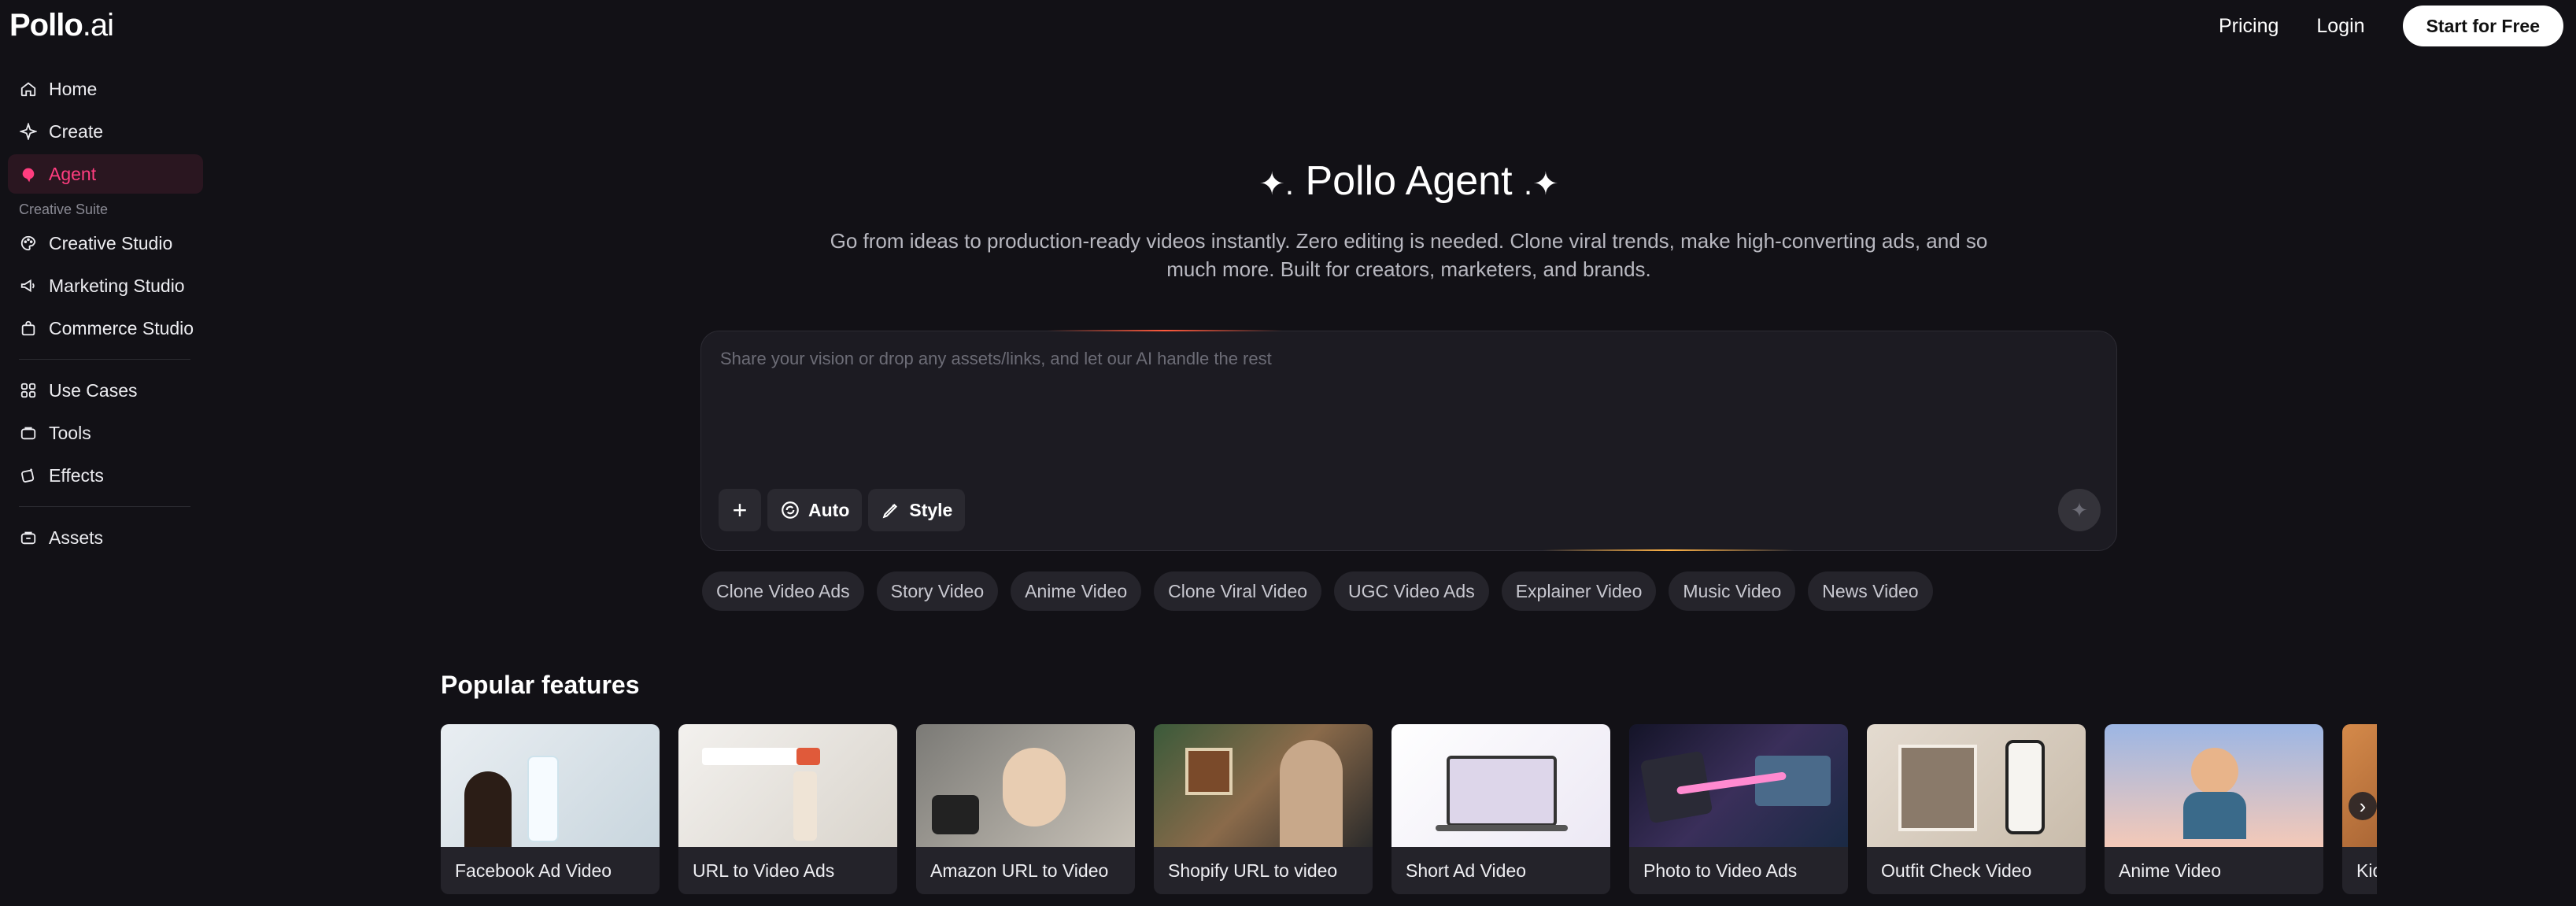 This screenshot has width=2576, height=906. What do you see at coordinates (28, 432) in the screenshot?
I see `toolbox-icon` at bounding box center [28, 432].